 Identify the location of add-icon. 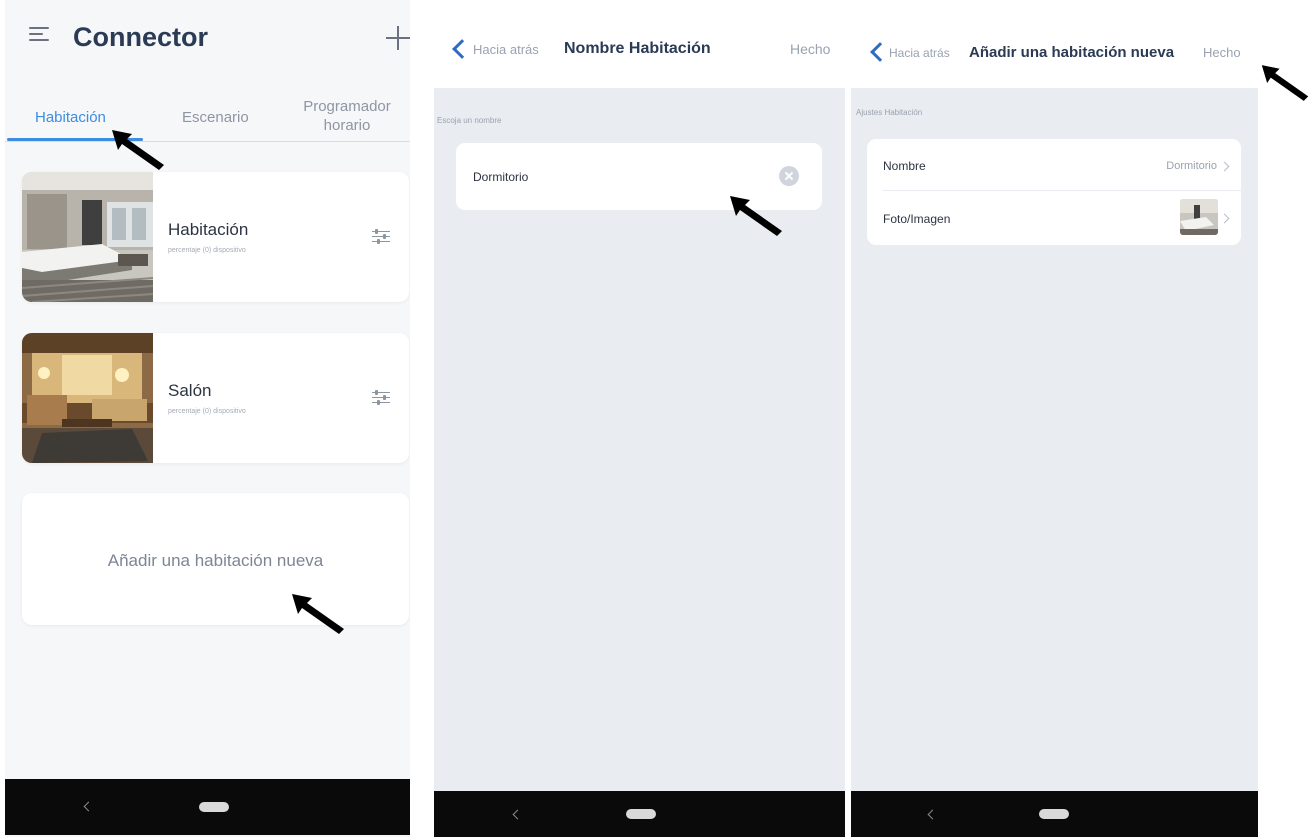
(398, 38).